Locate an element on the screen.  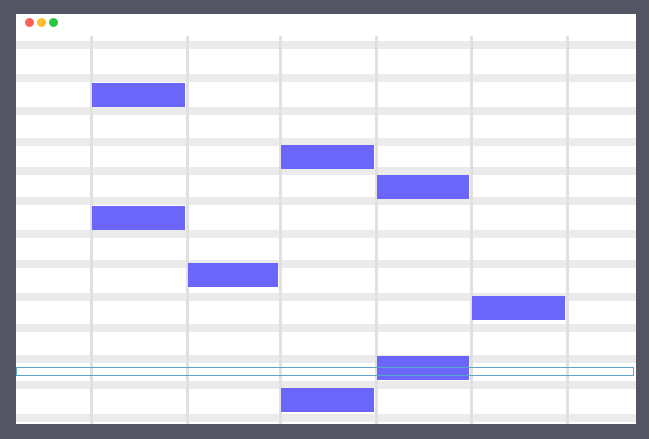
minimize-window-icon is located at coordinates (41, 22).